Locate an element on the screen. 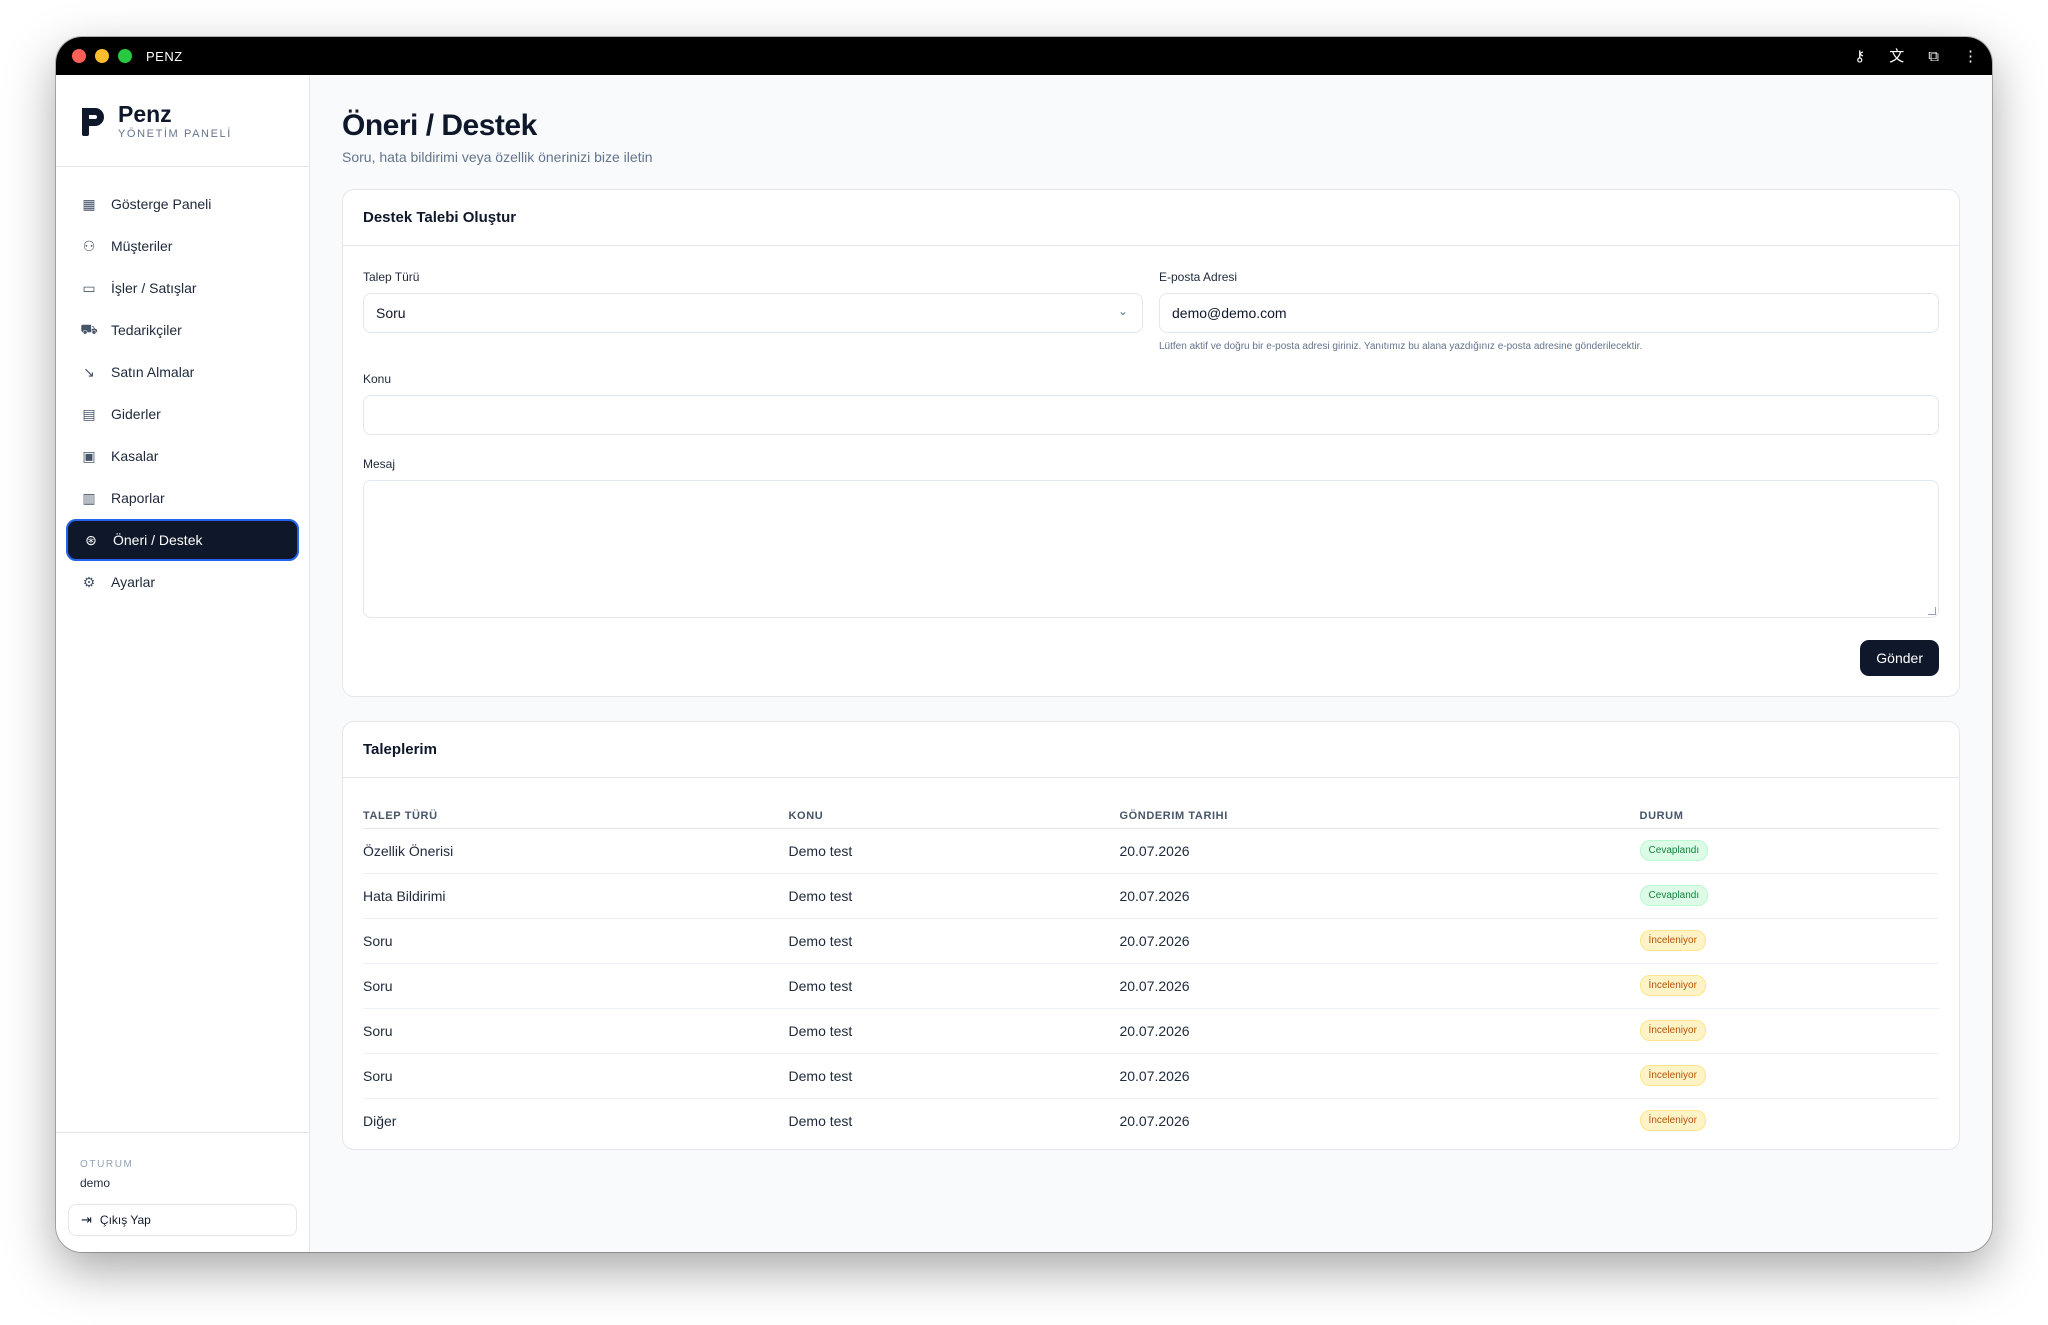 Image resolution: width=2048 pixels, height=1325 pixels. table-header-row: TALEP TÜRÜ KONU GÖNDERIM TARIHI DURUM is located at coordinates (1151, 811).